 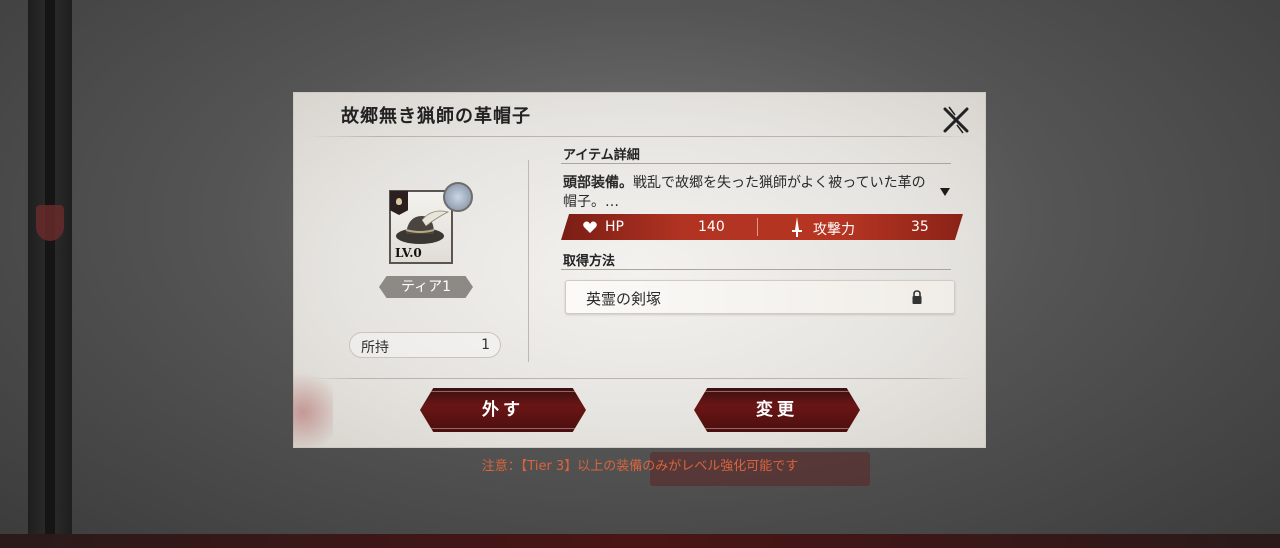 What do you see at coordinates (375, 348) in the screenshot?
I see `owned-label: 所持` at bounding box center [375, 348].